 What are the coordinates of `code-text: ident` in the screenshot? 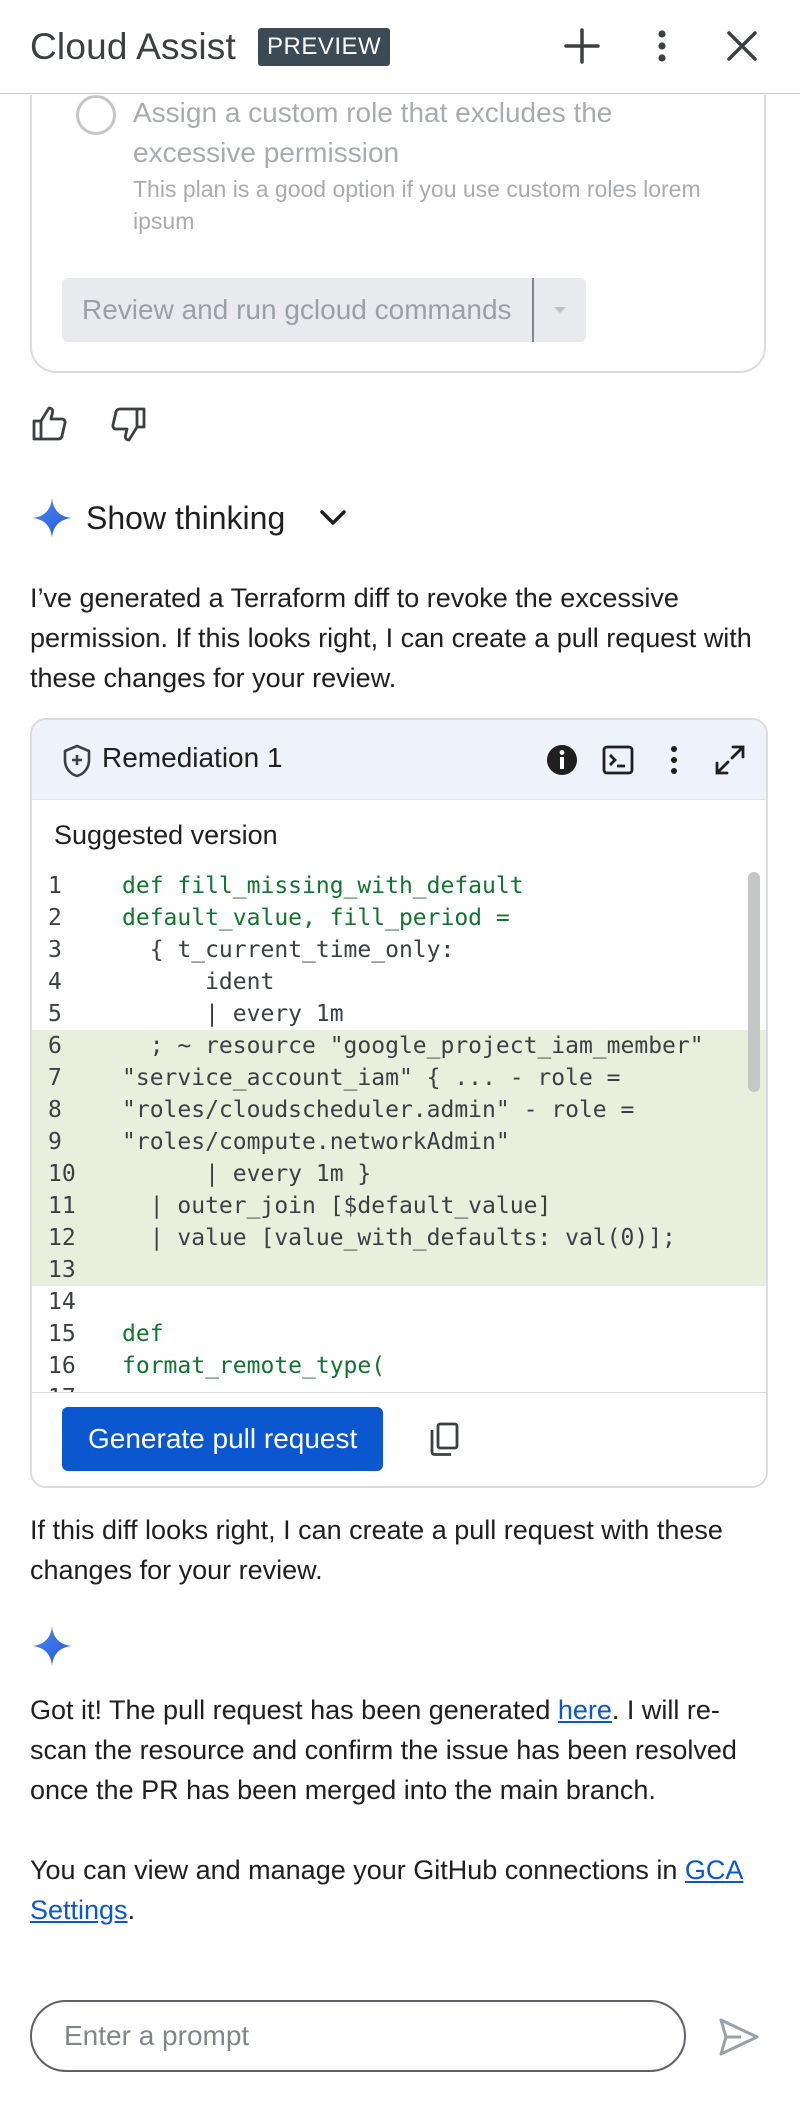 It's located at (198, 982).